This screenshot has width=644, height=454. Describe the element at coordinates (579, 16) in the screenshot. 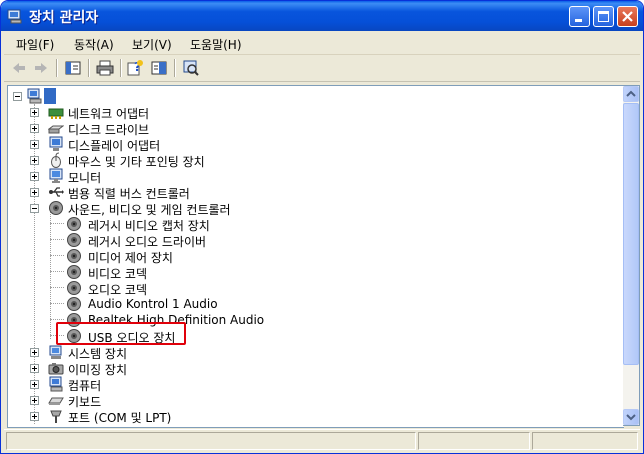

I see `minimize-button` at that location.